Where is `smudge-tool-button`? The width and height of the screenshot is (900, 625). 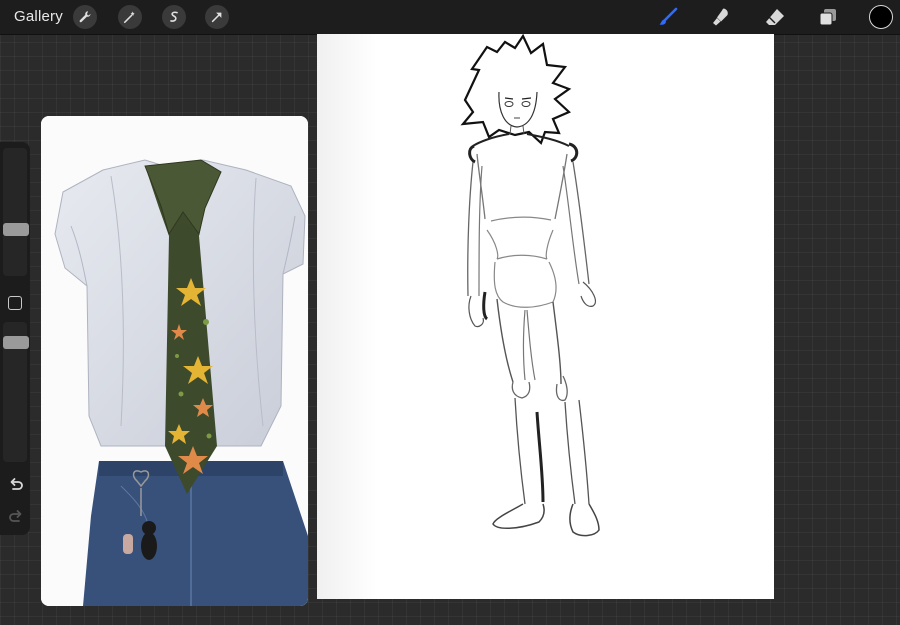
smudge-tool-button is located at coordinates (721, 17).